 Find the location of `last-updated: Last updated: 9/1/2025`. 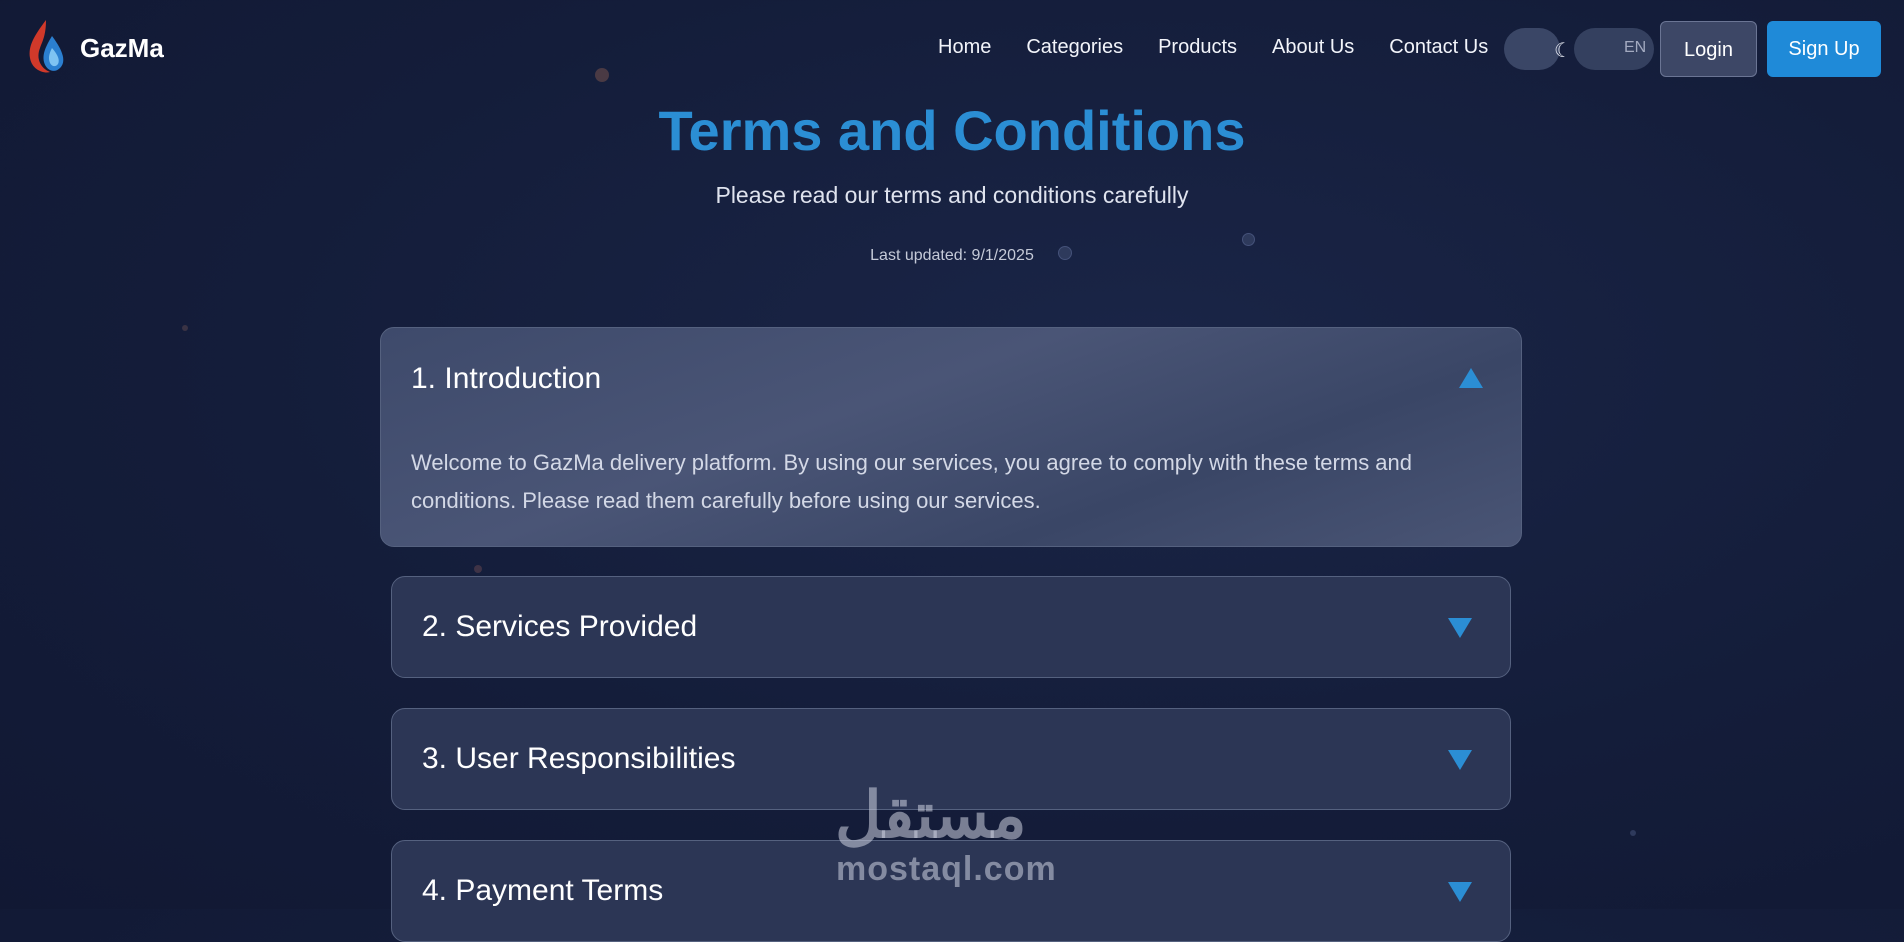

last-updated: Last updated: 9/1/2025 is located at coordinates (952, 255).